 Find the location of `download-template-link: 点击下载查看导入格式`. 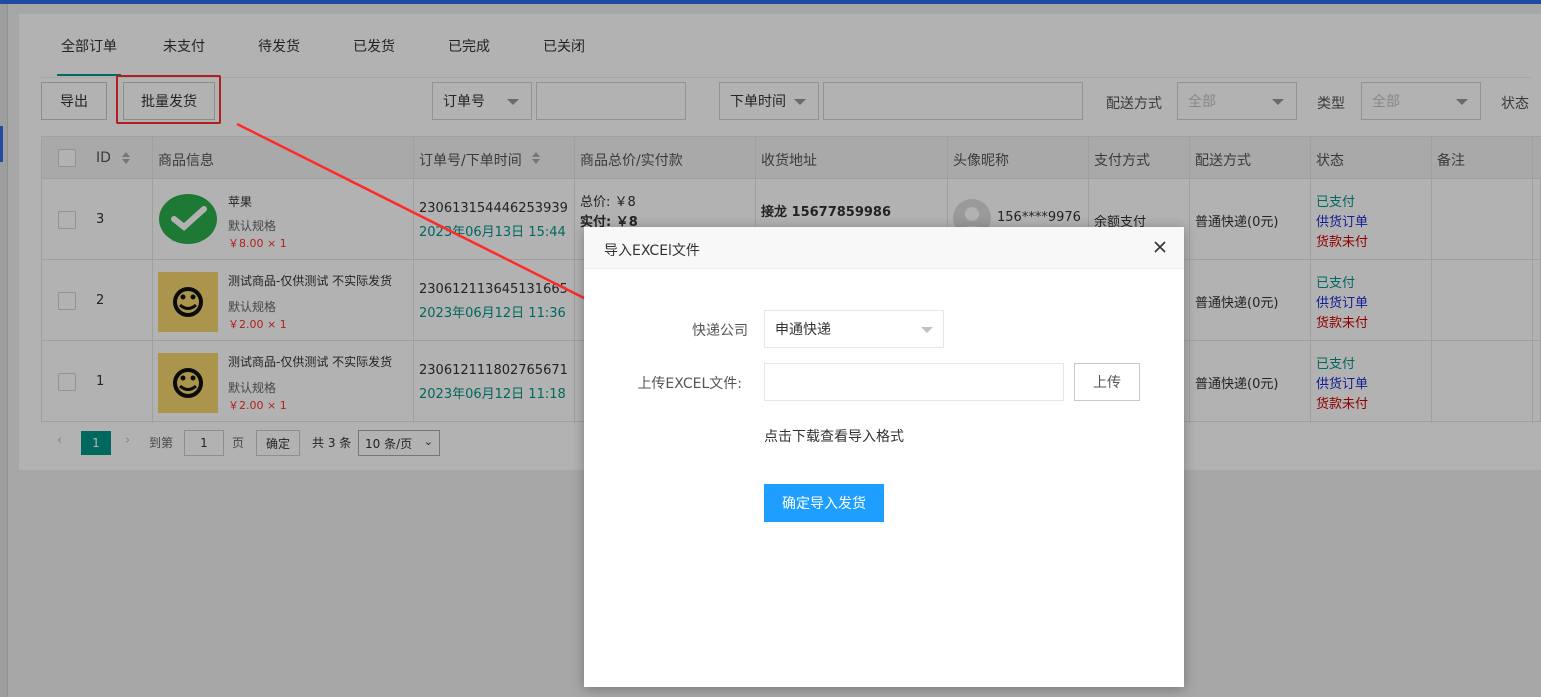

download-template-link: 点击下载查看导入格式 is located at coordinates (834, 436).